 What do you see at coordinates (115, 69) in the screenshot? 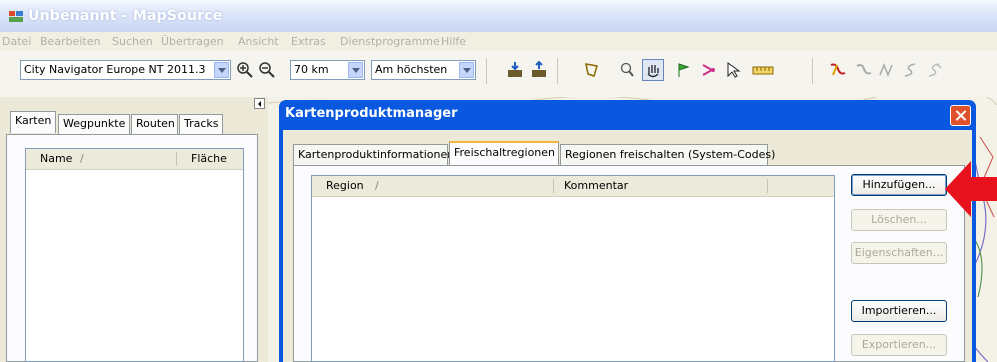
I see `product-select-value: City Navigator Europe NT 2011.3` at bounding box center [115, 69].